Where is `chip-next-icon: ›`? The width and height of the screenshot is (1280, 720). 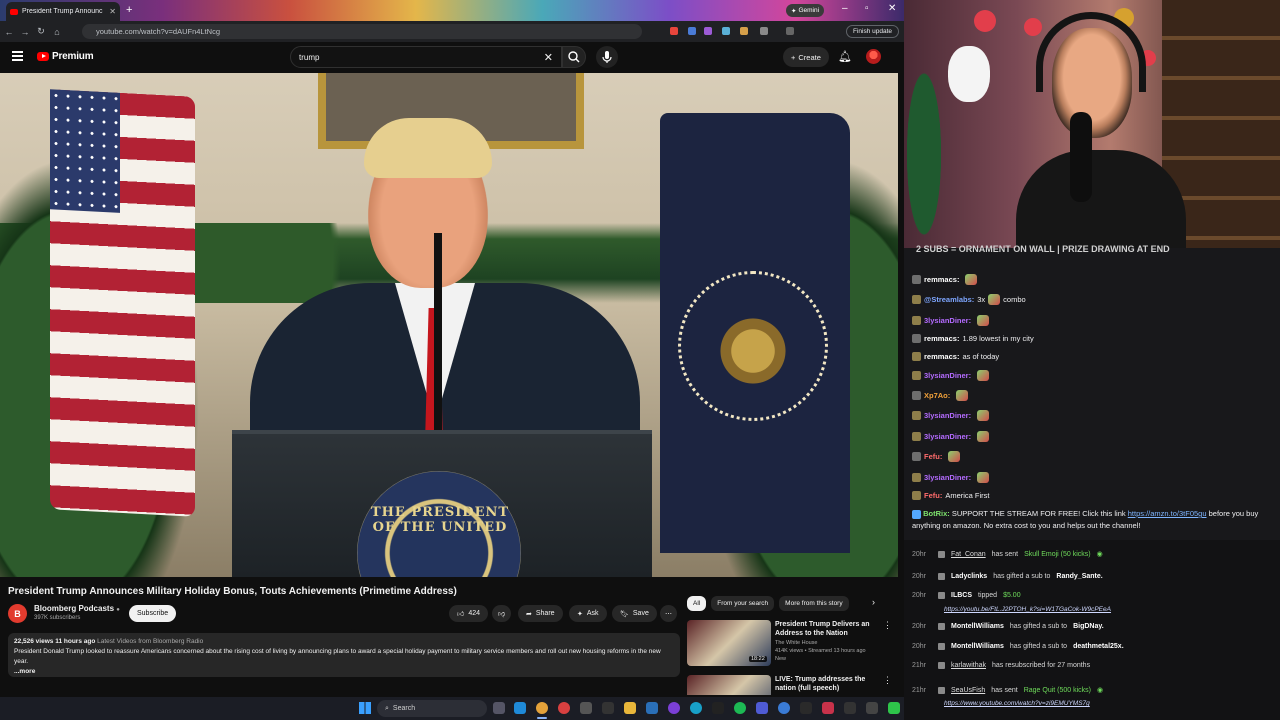 chip-next-icon: › is located at coordinates (873, 602).